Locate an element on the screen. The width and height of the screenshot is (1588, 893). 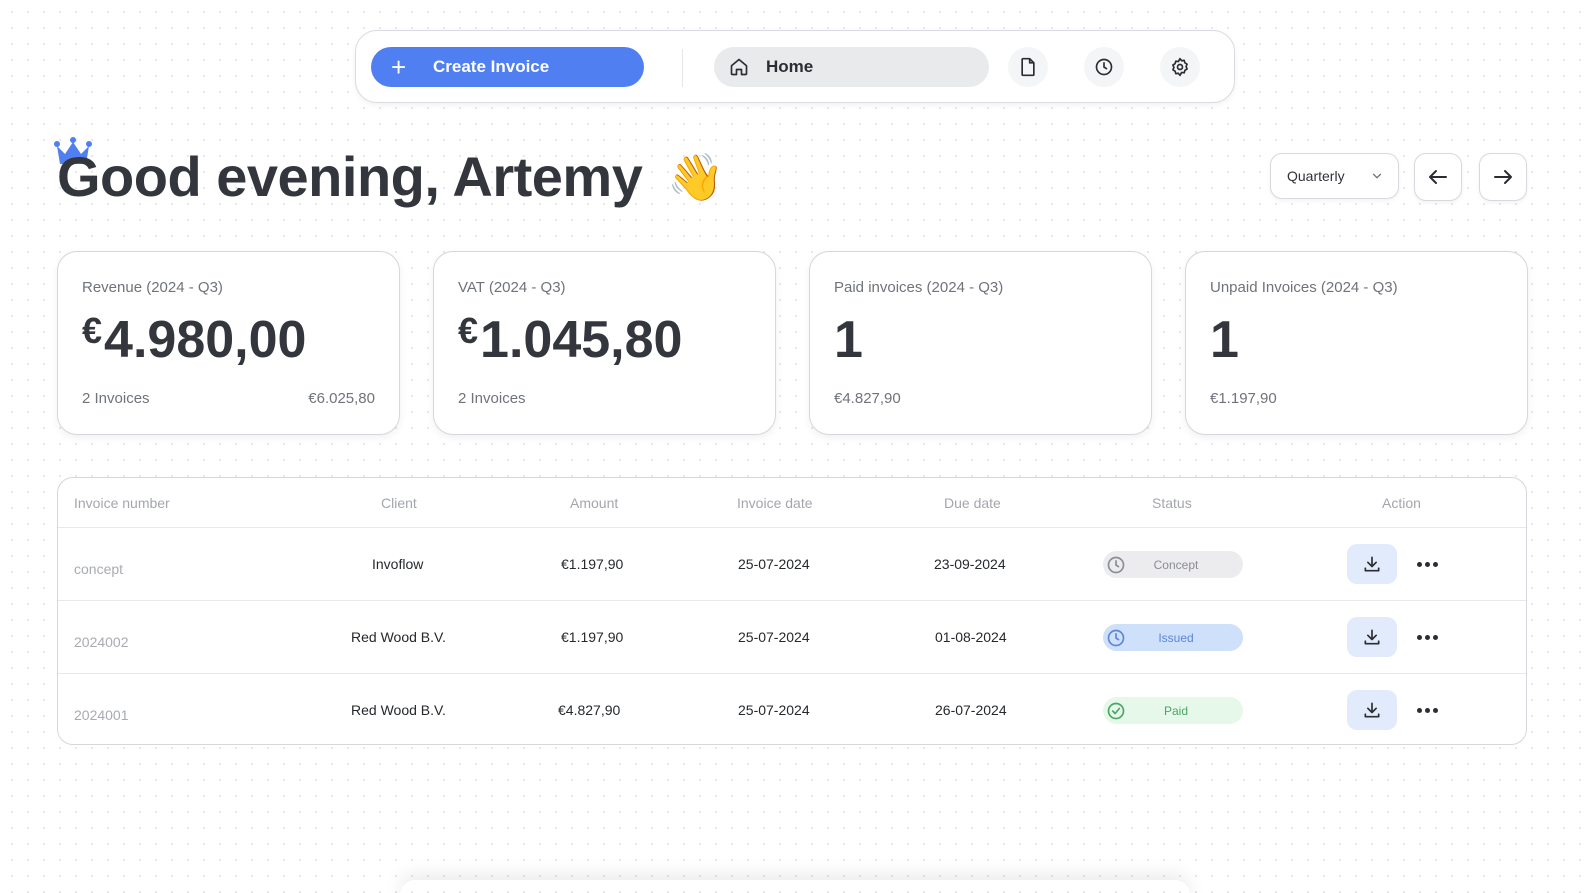
previous-period-button is located at coordinates (1438, 177).